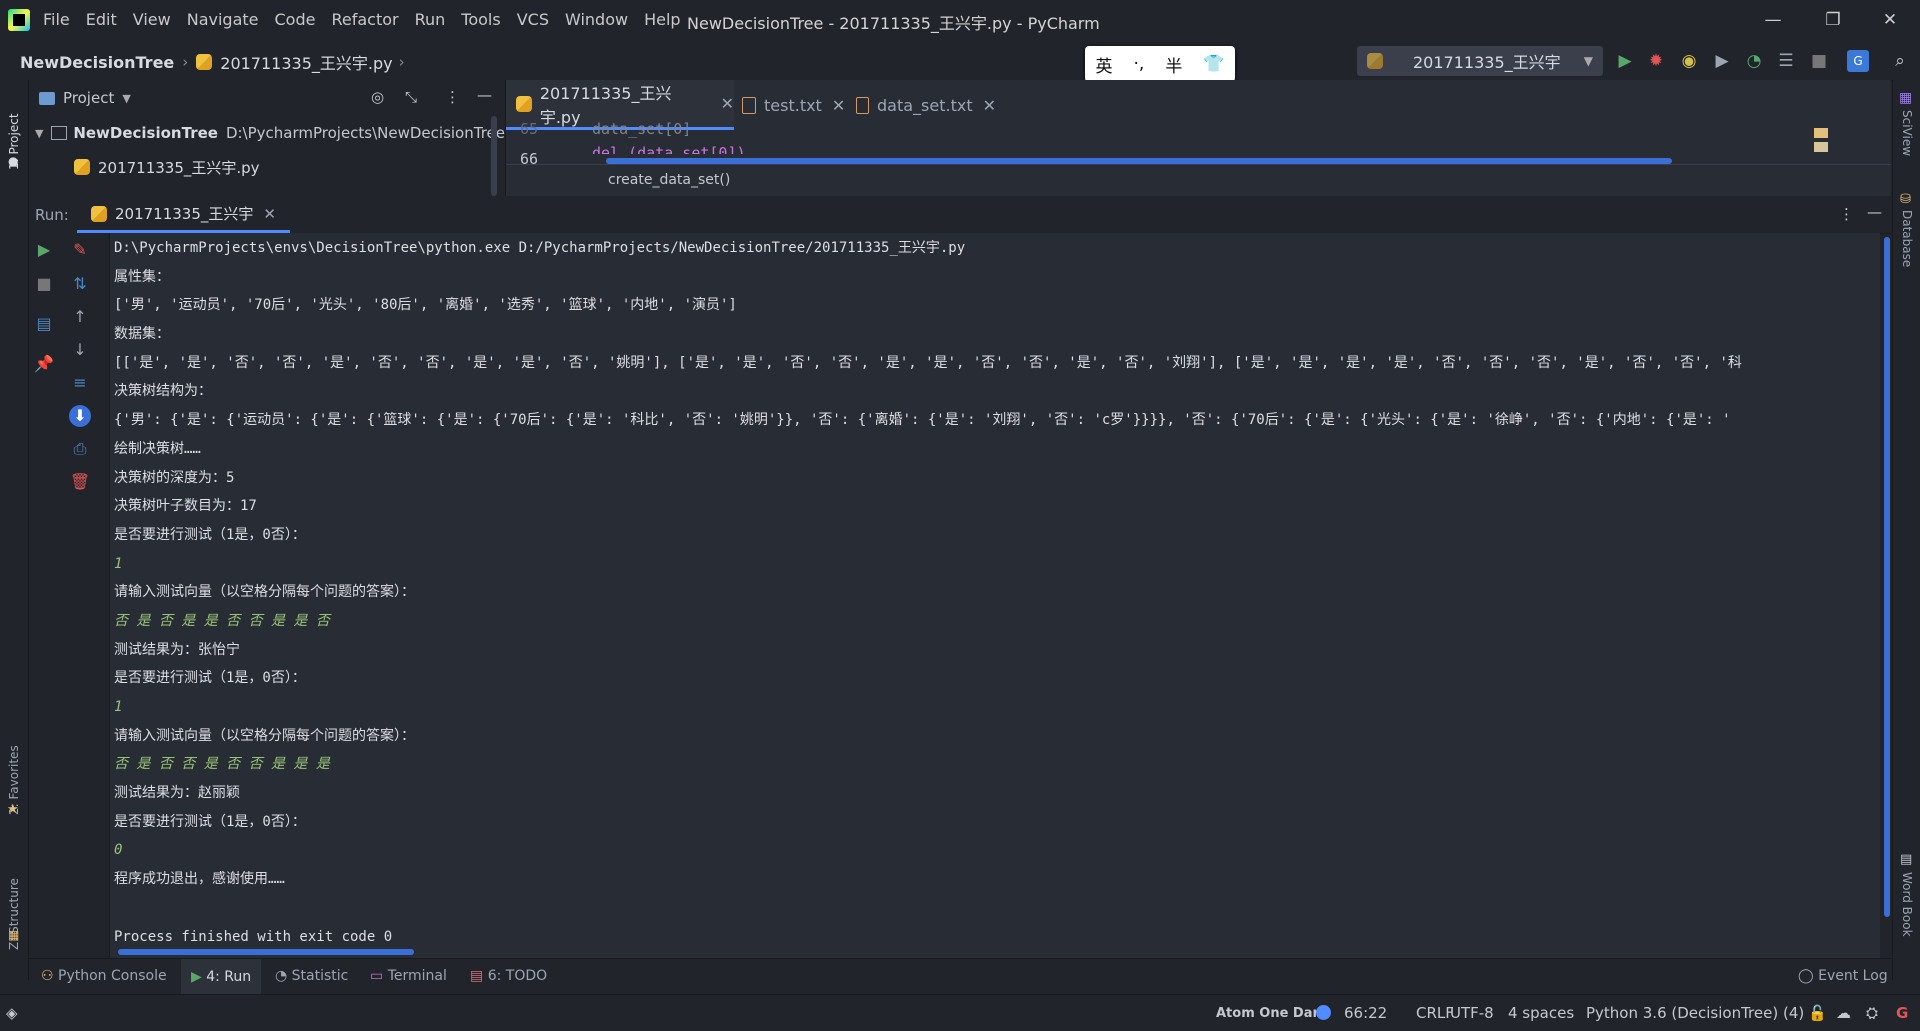  What do you see at coordinates (97, 62) in the screenshot?
I see `breadcrumb-project: NewDecisionTree` at bounding box center [97, 62].